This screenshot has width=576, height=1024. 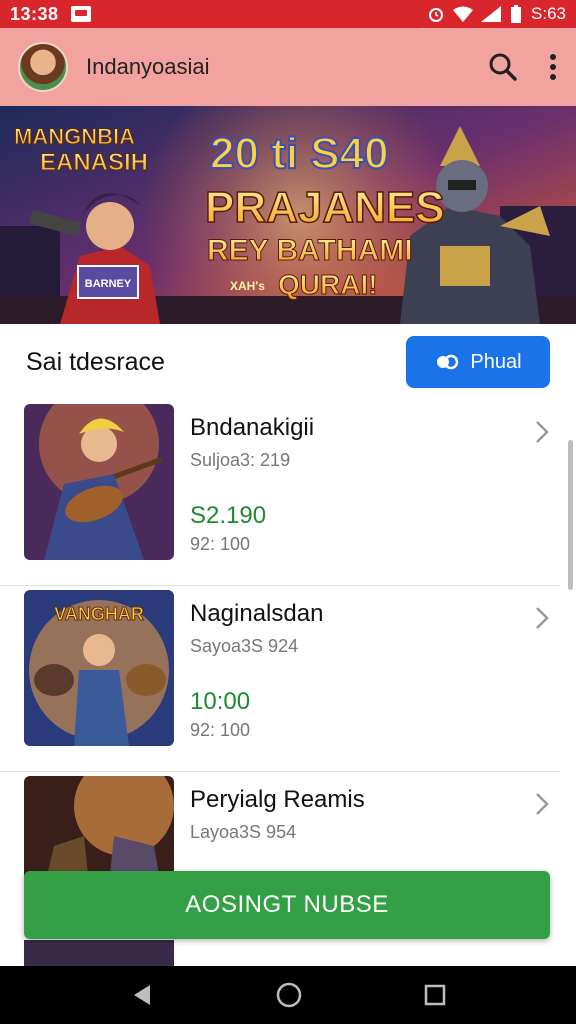 I want to click on app-actions, so click(x=523, y=67).